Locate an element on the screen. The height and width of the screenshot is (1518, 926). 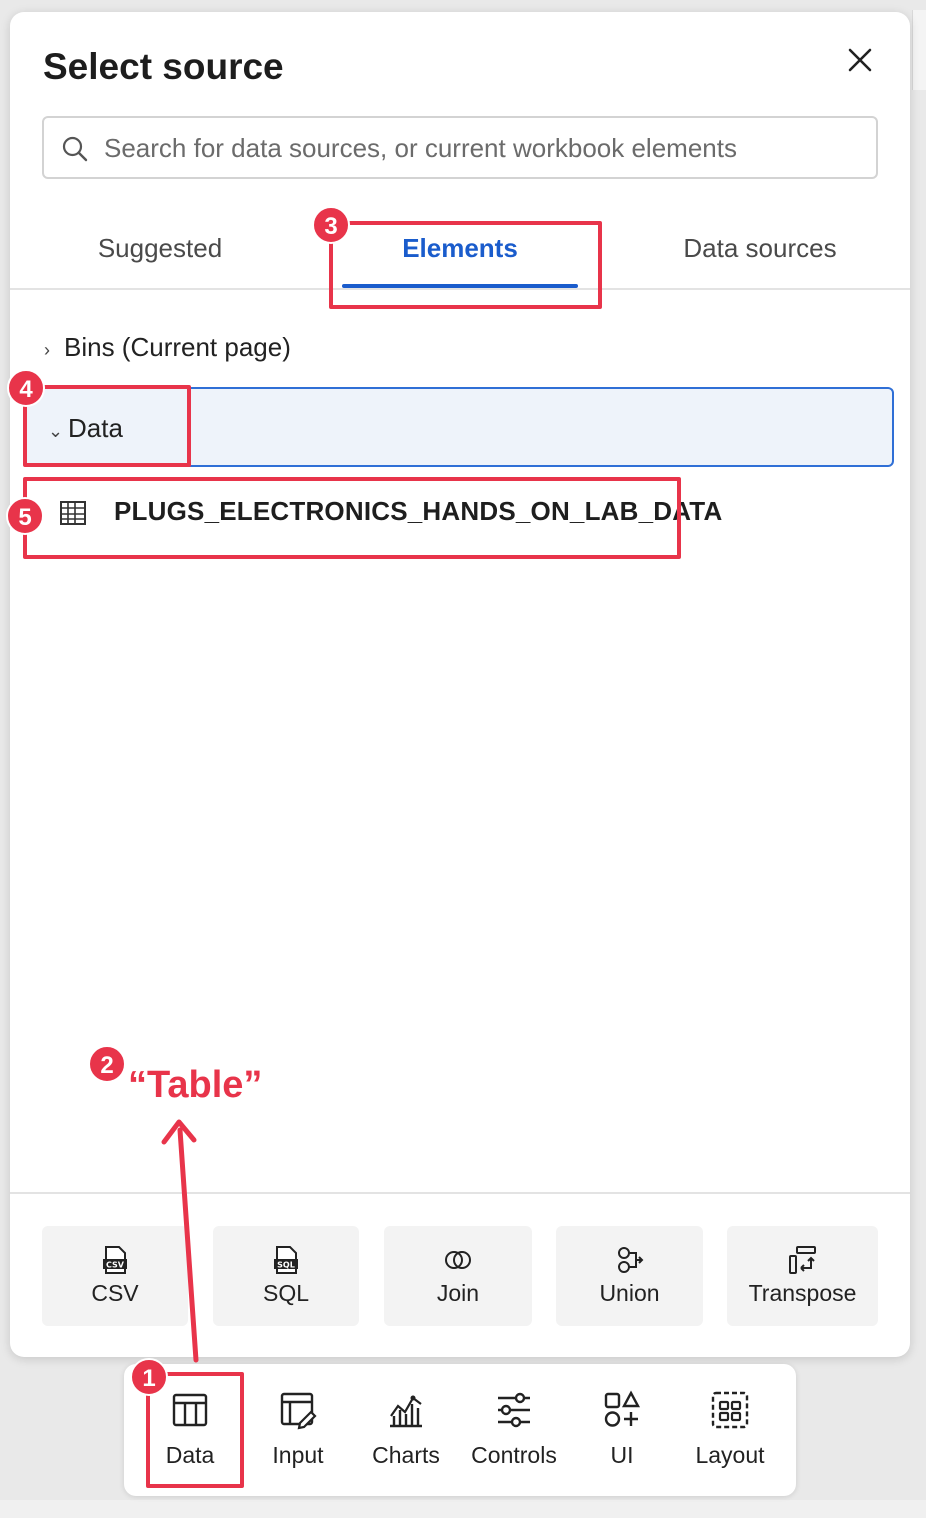
annotation-badge-5: 5 is located at coordinates (25, 516).